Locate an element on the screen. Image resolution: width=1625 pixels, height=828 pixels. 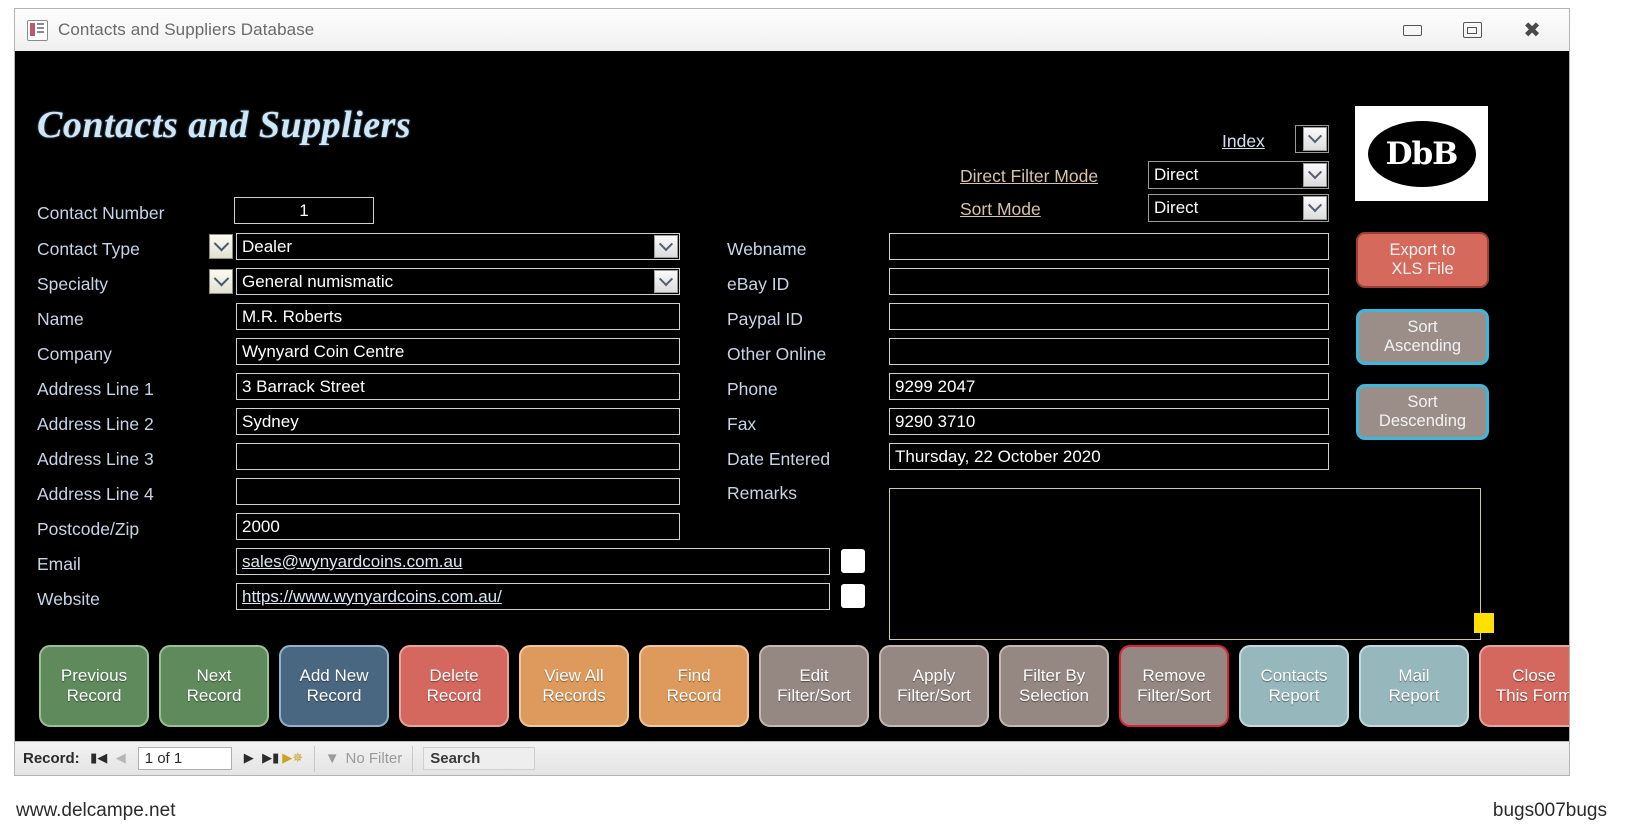
next-record-icon: ▶ is located at coordinates (249, 759).